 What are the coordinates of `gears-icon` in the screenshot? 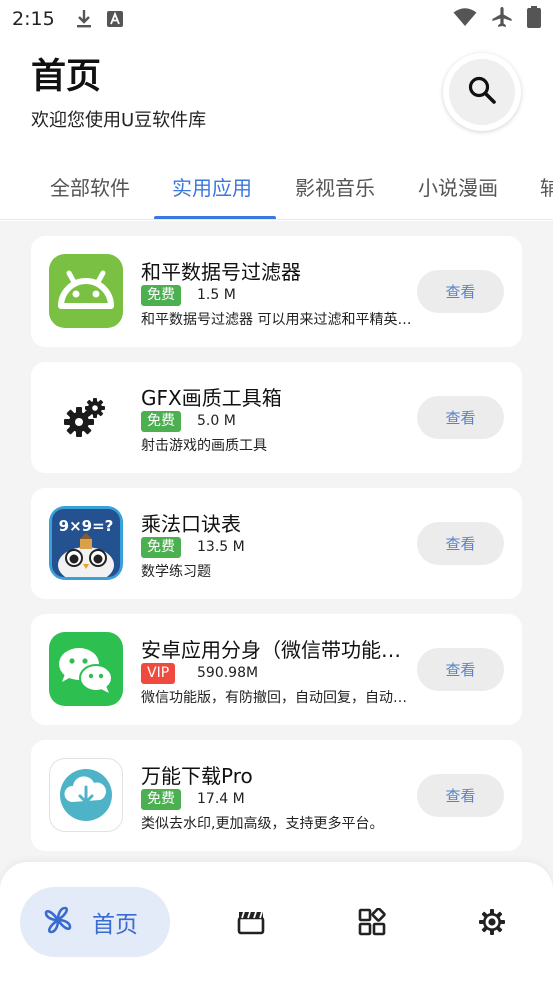 It's located at (86, 417).